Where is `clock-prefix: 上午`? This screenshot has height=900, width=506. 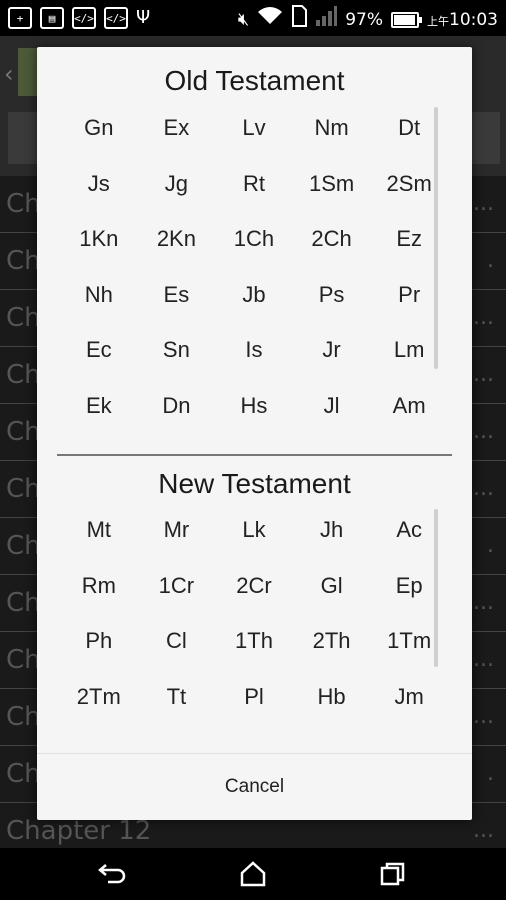 clock-prefix: 上午 is located at coordinates (438, 21).